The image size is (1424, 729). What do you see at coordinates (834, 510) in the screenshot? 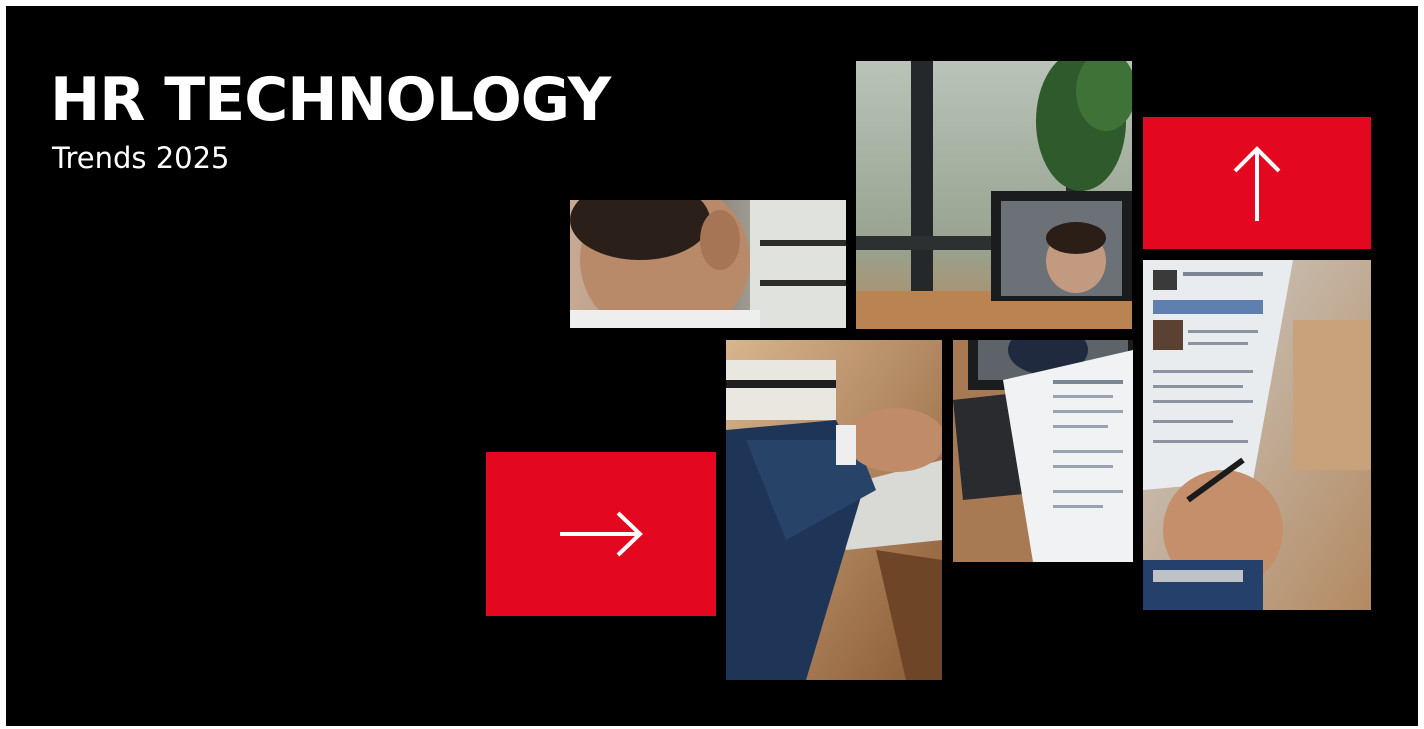
I see `photo-tile-typing-hands` at bounding box center [834, 510].